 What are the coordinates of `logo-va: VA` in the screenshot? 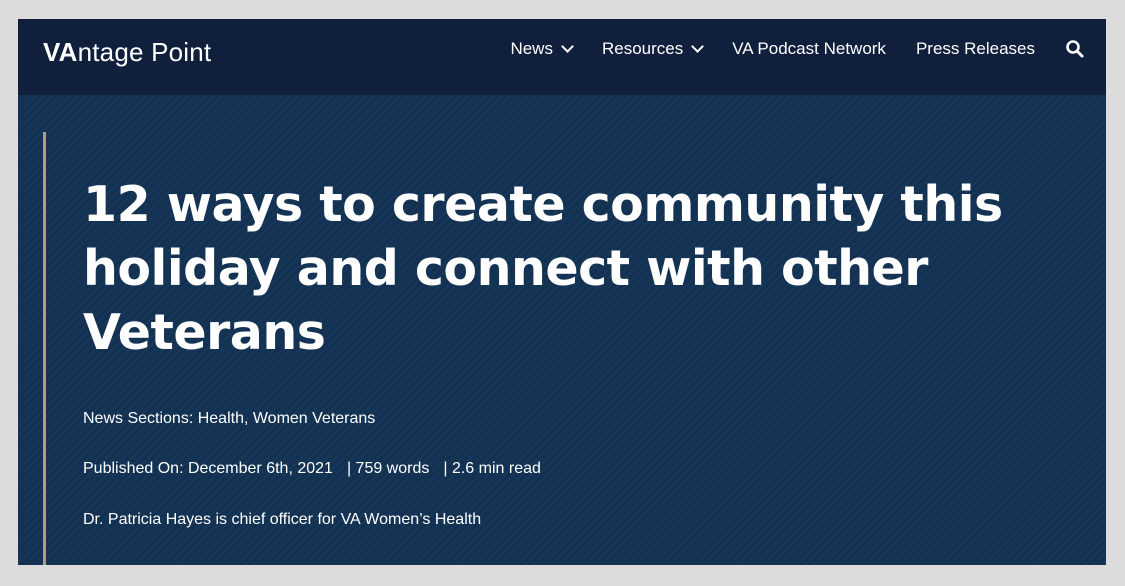 It's located at (60, 52).